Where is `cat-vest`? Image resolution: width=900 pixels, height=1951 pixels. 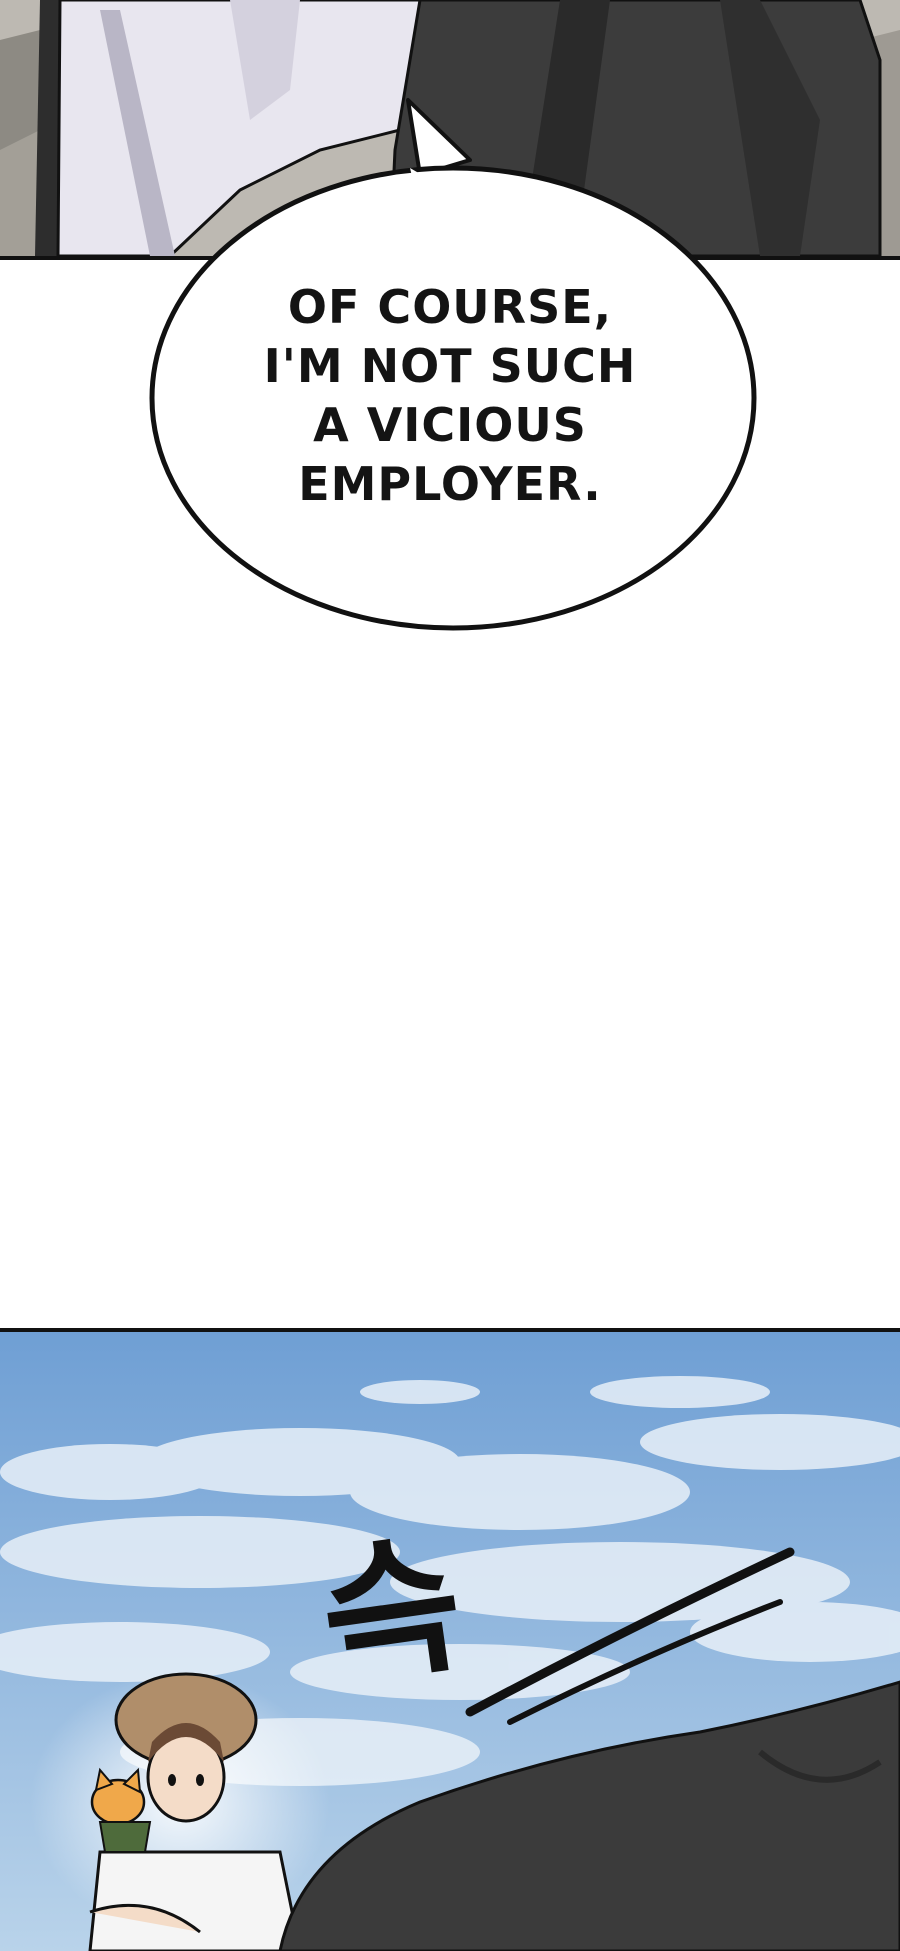 cat-vest is located at coordinates (125, 1837).